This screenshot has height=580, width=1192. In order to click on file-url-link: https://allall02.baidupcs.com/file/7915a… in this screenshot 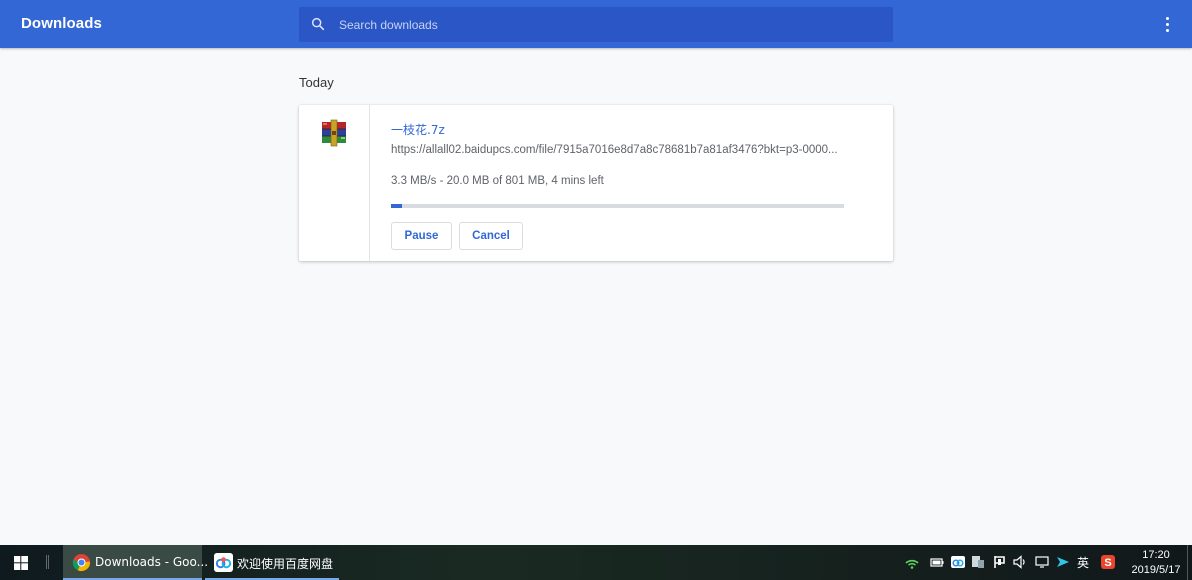, I will do `click(618, 150)`.